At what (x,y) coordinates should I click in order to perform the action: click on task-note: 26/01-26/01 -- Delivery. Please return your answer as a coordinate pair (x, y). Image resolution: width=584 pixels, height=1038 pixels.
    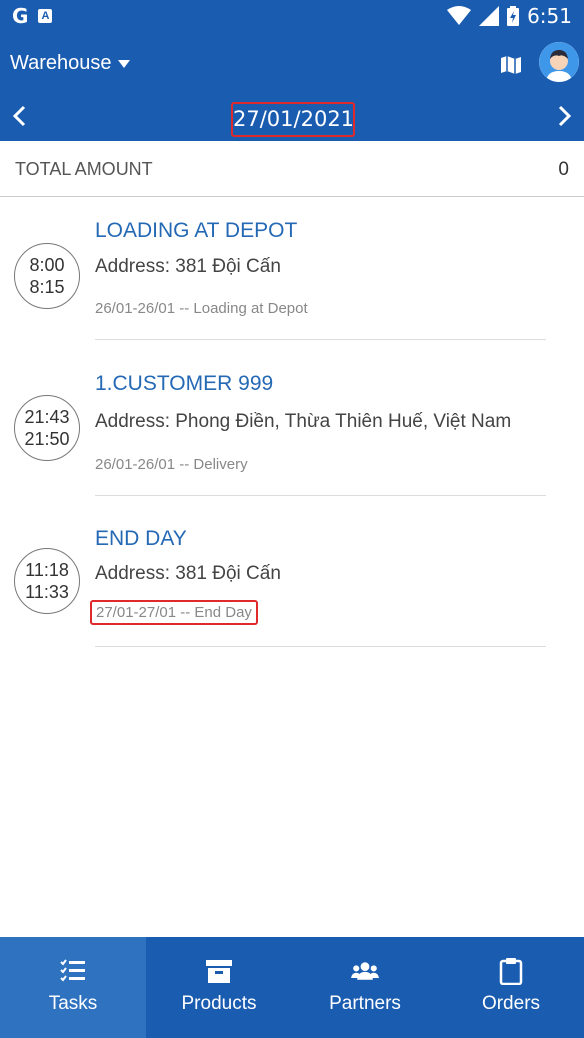
    Looking at the image, I should click on (171, 464).